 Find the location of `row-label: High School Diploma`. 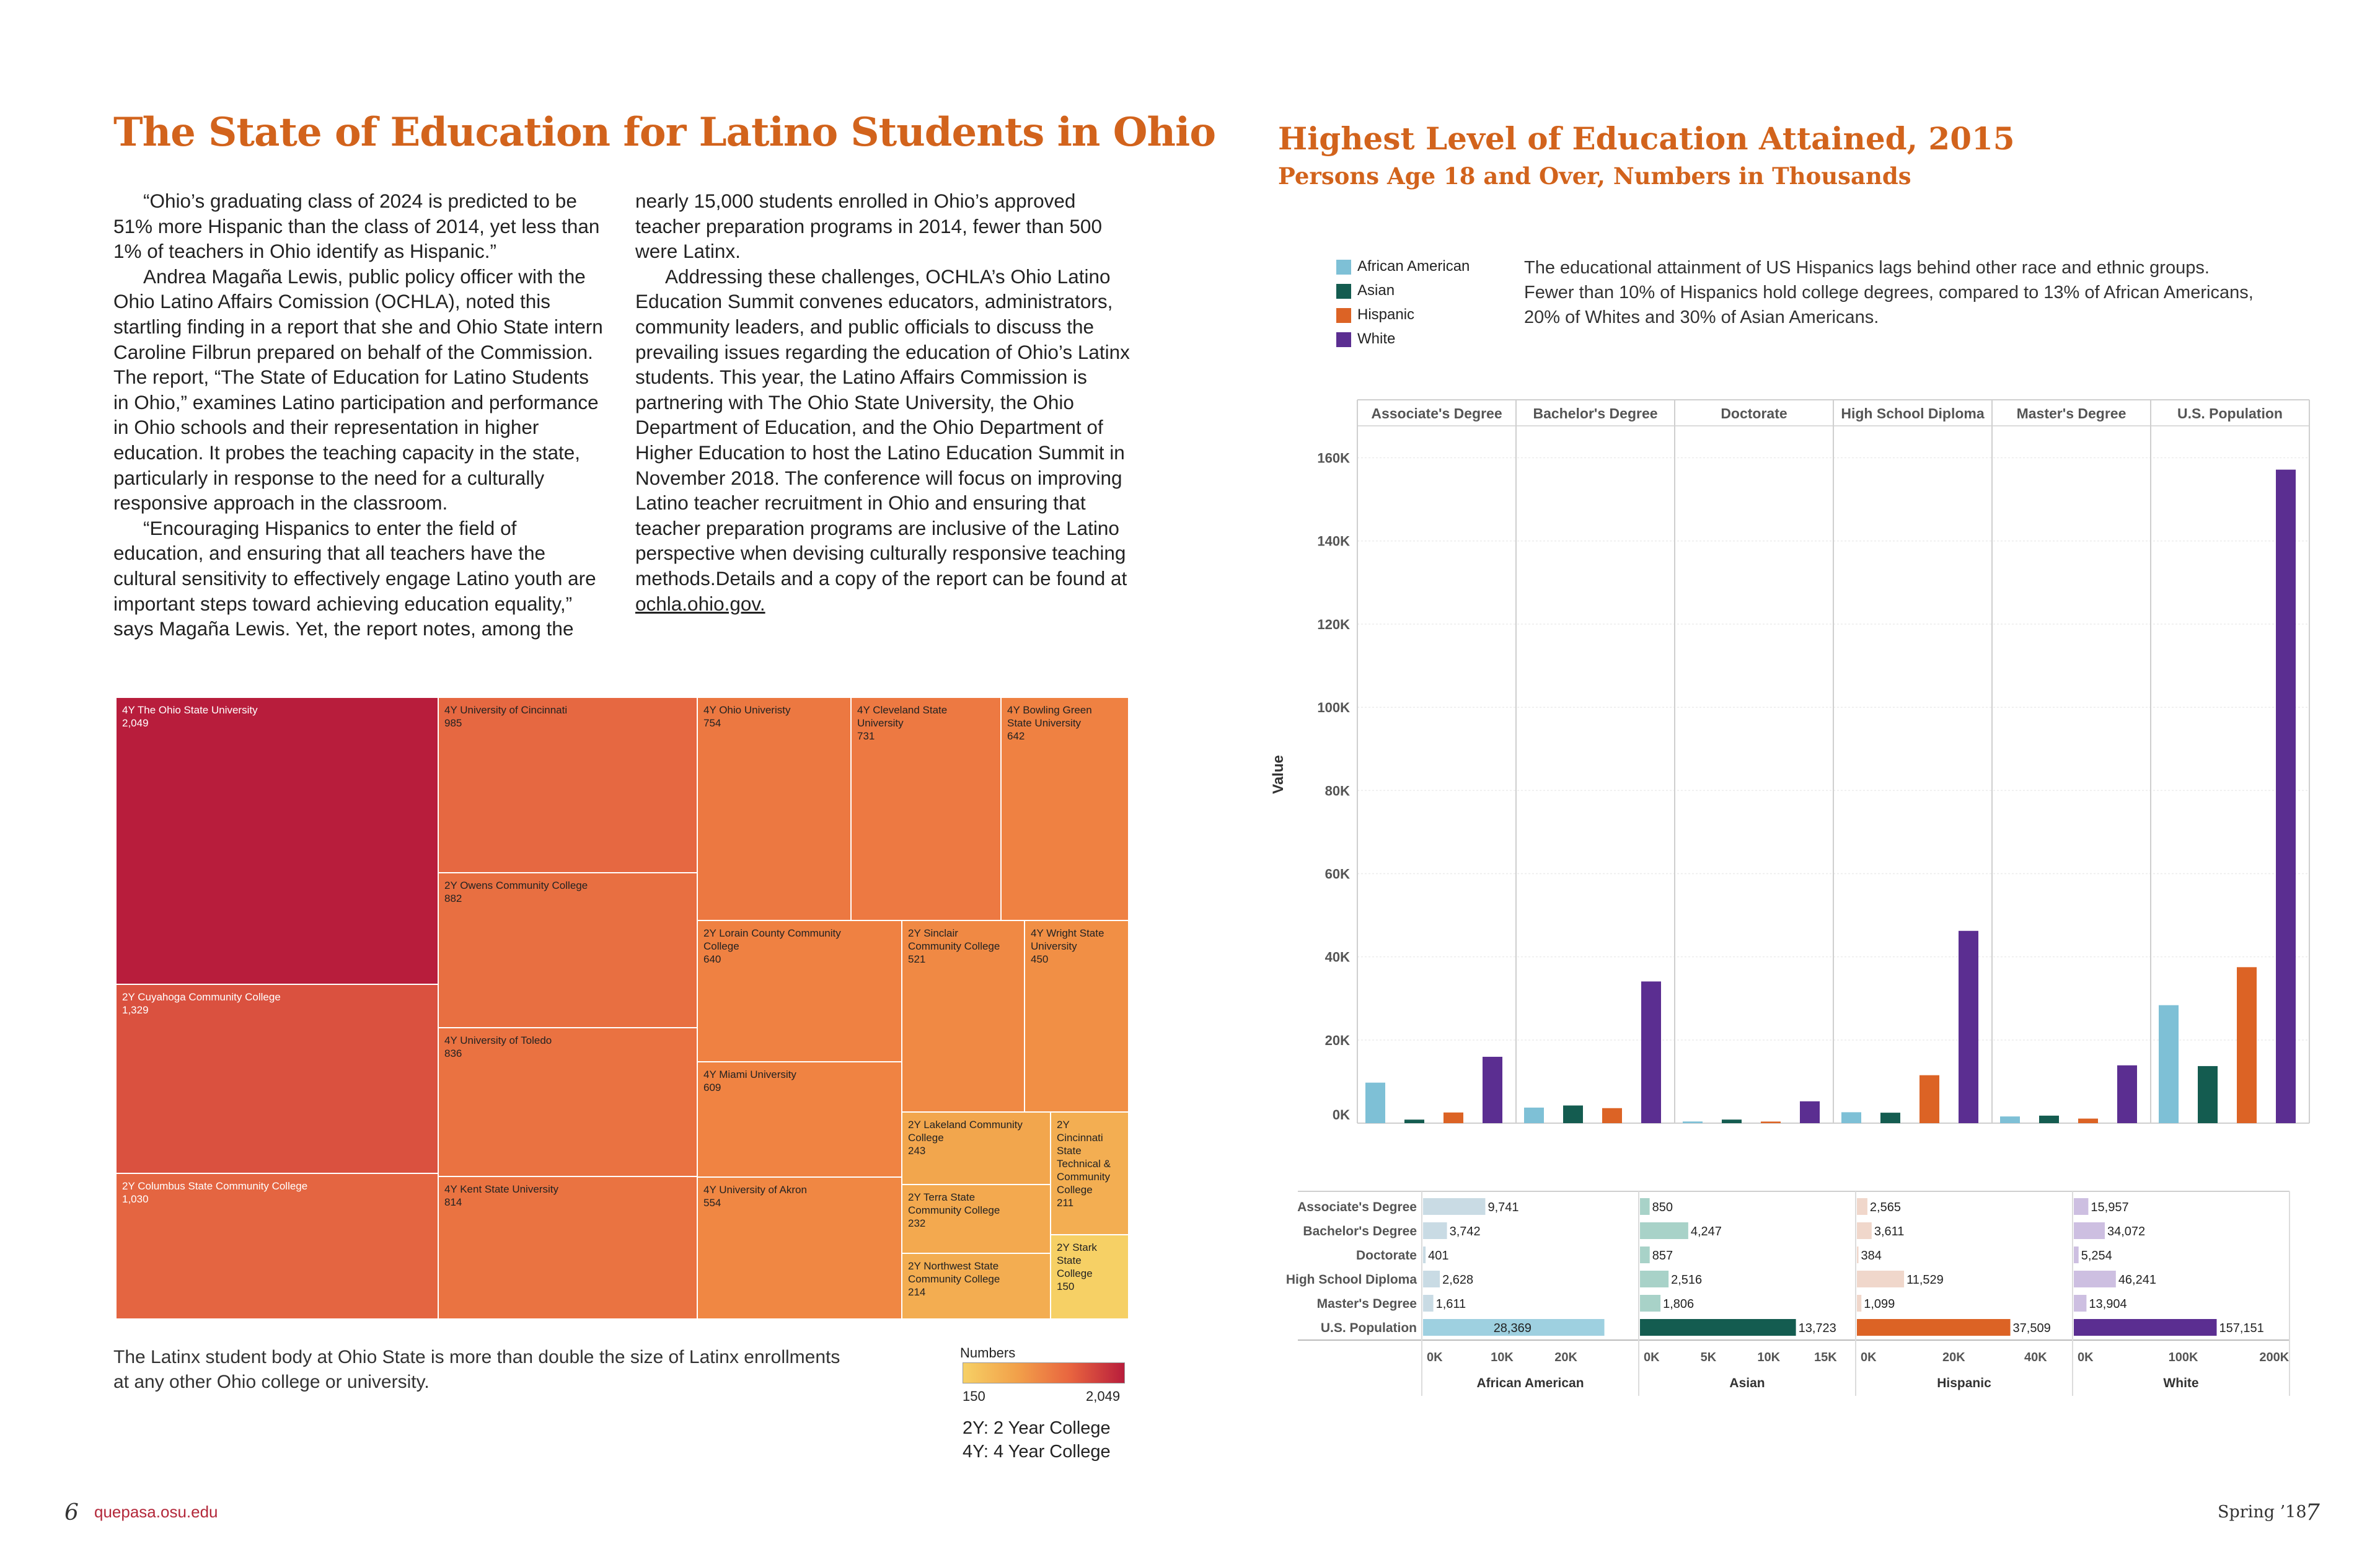

row-label: High School Diploma is located at coordinates (1351, 1280).